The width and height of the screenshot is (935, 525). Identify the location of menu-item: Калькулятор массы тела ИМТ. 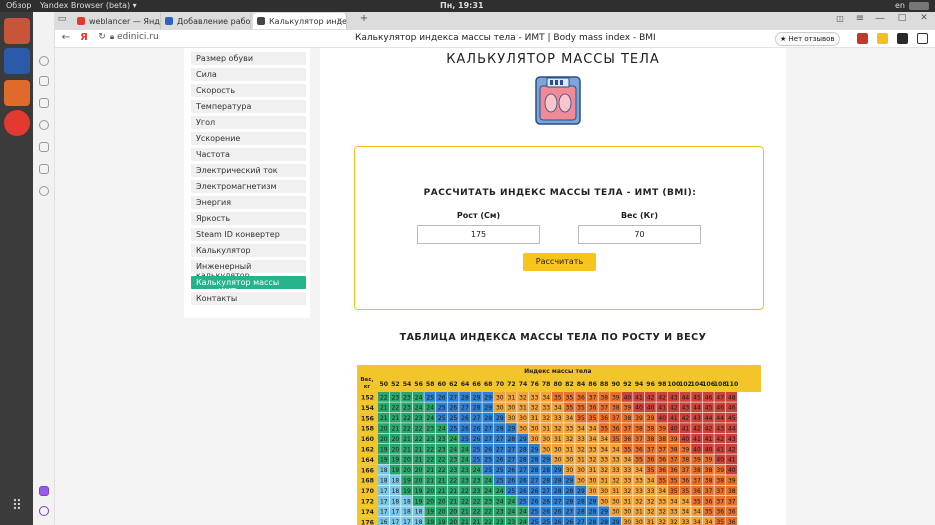
(248, 286).